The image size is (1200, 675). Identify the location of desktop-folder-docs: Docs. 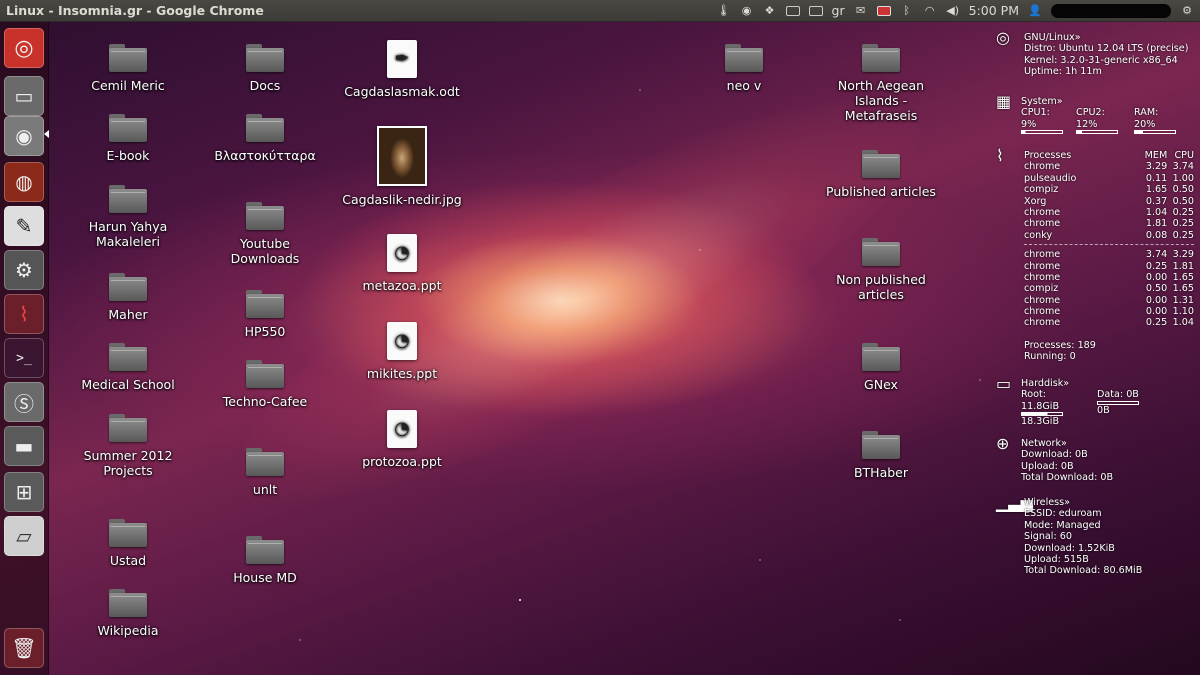
(265, 68).